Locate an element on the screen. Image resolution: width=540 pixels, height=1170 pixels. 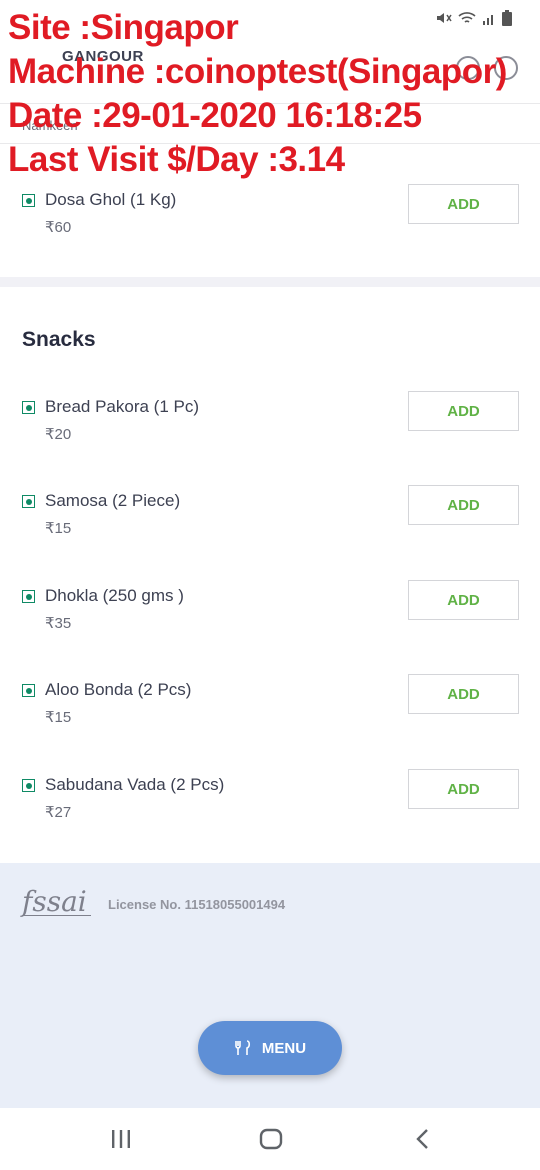
fssai-logo: fssai is located at coordinates (56, 901).